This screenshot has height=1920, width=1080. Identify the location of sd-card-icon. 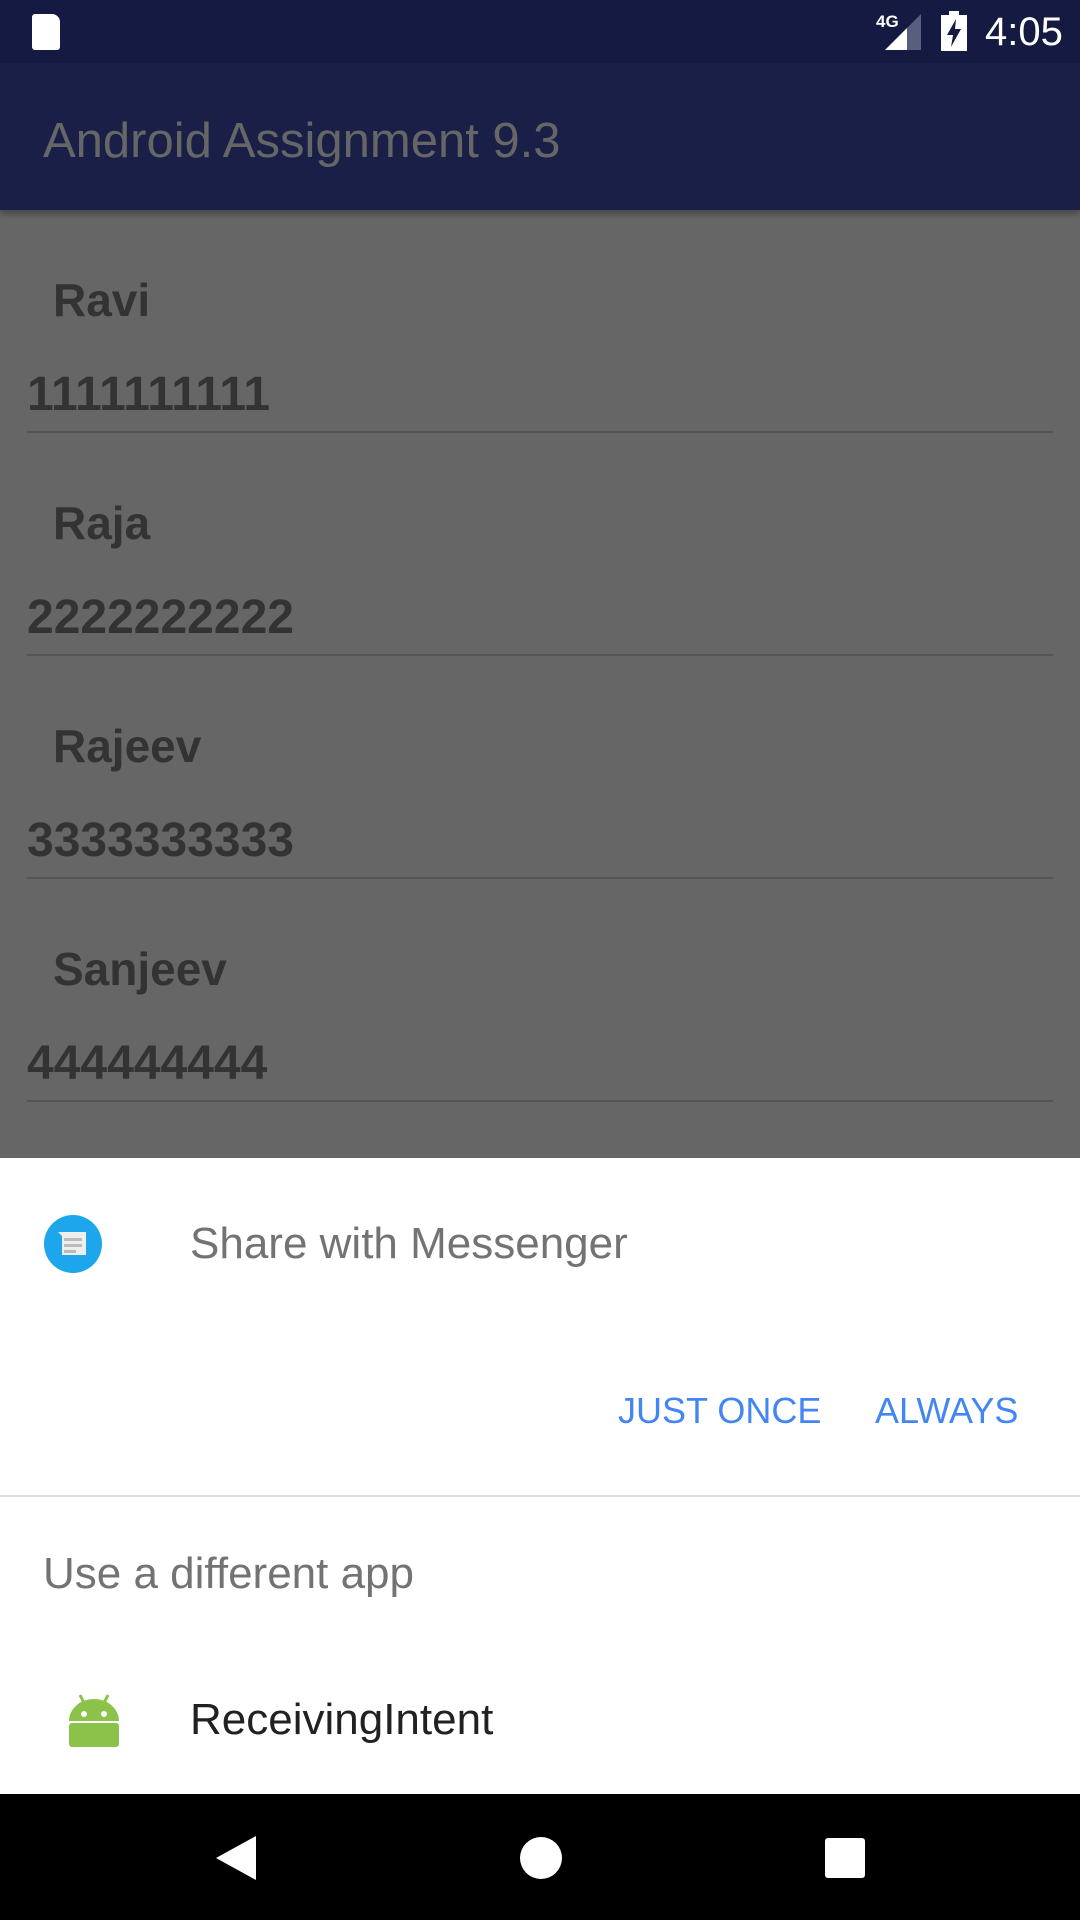
(46, 32).